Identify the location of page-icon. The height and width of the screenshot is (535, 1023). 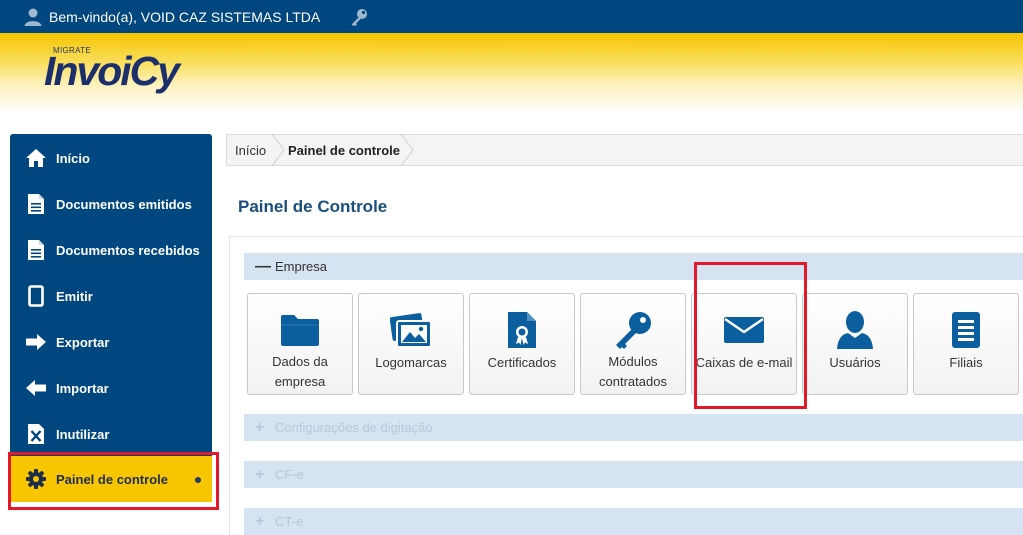
(36, 296).